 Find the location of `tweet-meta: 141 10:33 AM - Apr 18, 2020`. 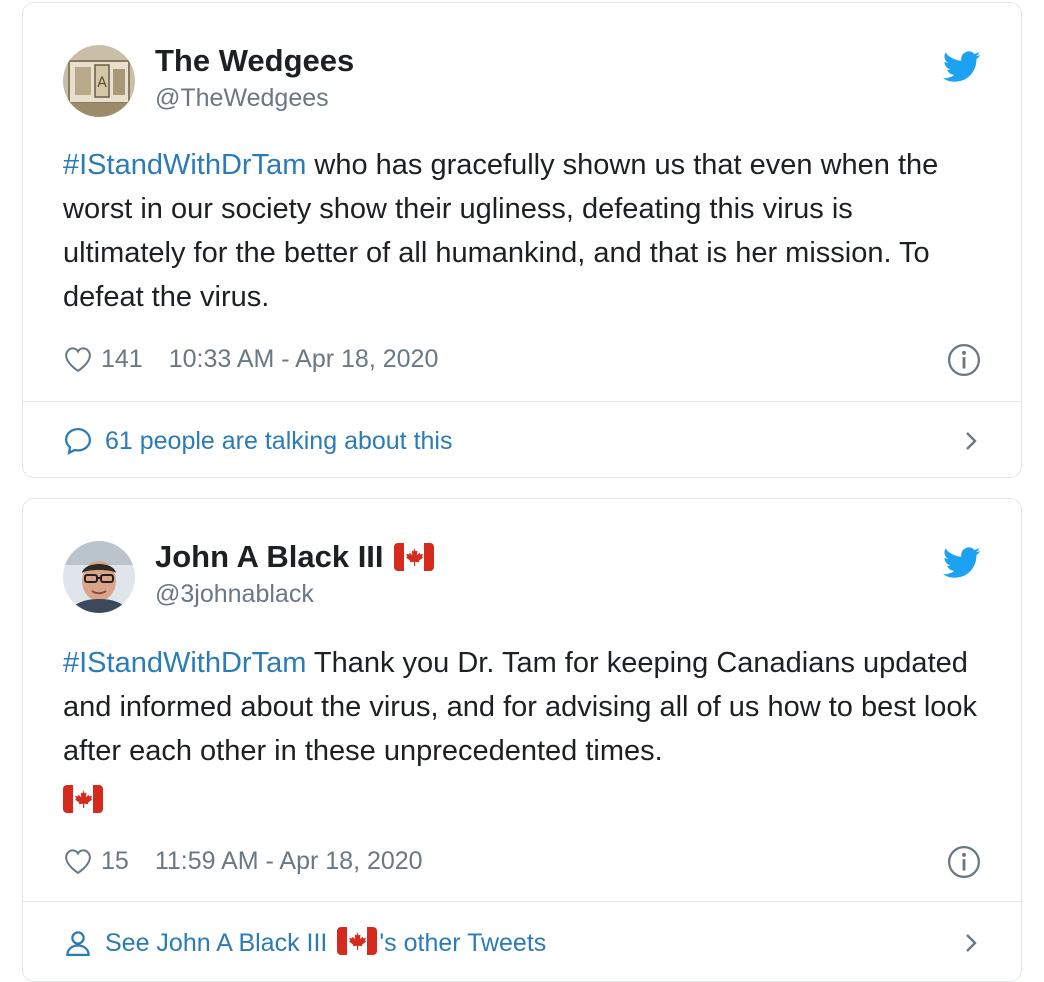

tweet-meta: 141 10:33 AM - Apr 18, 2020 is located at coordinates (522, 359).